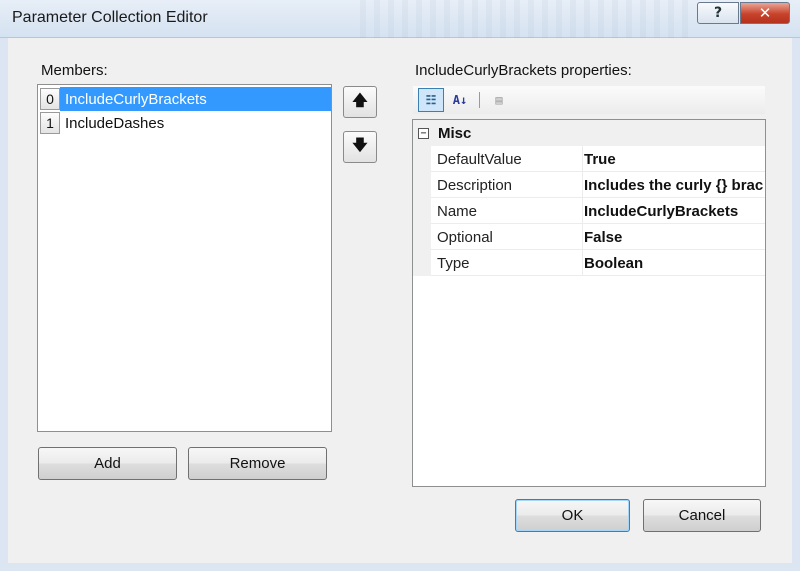  What do you see at coordinates (74, 70) in the screenshot?
I see `members-label: Members:` at bounding box center [74, 70].